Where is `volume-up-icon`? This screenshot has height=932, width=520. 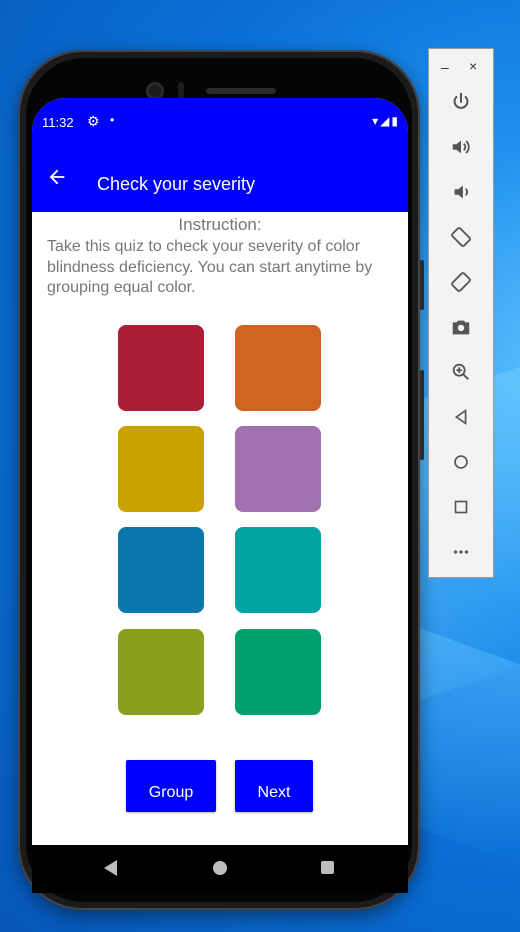
volume-up-icon is located at coordinates (461, 147).